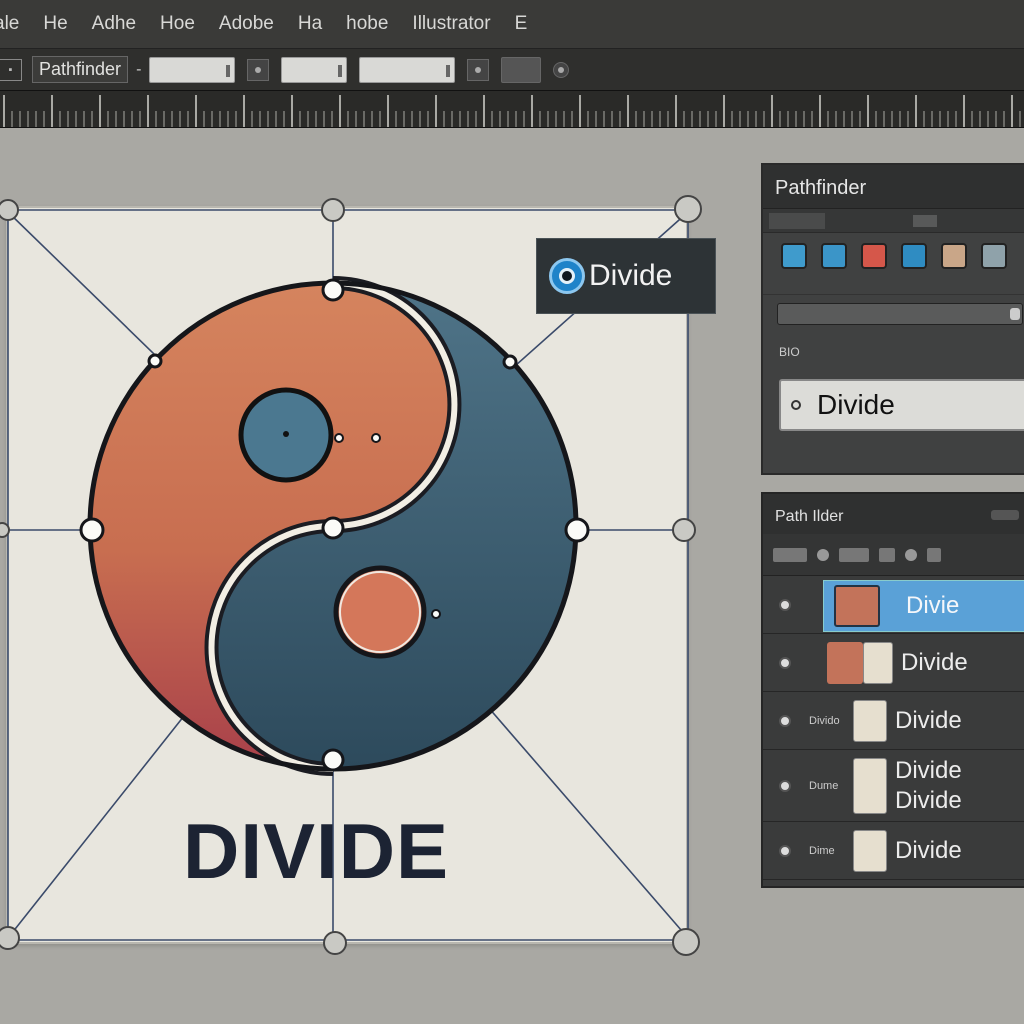 This screenshot has width=1024, height=1024. I want to click on list-item: Divide, so click(893, 663).